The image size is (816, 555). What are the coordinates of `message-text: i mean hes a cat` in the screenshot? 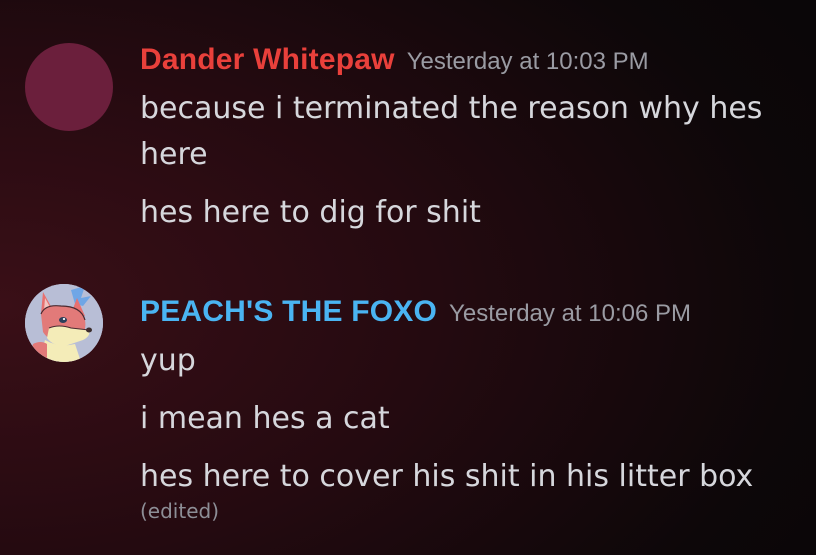 It's located at (265, 418).